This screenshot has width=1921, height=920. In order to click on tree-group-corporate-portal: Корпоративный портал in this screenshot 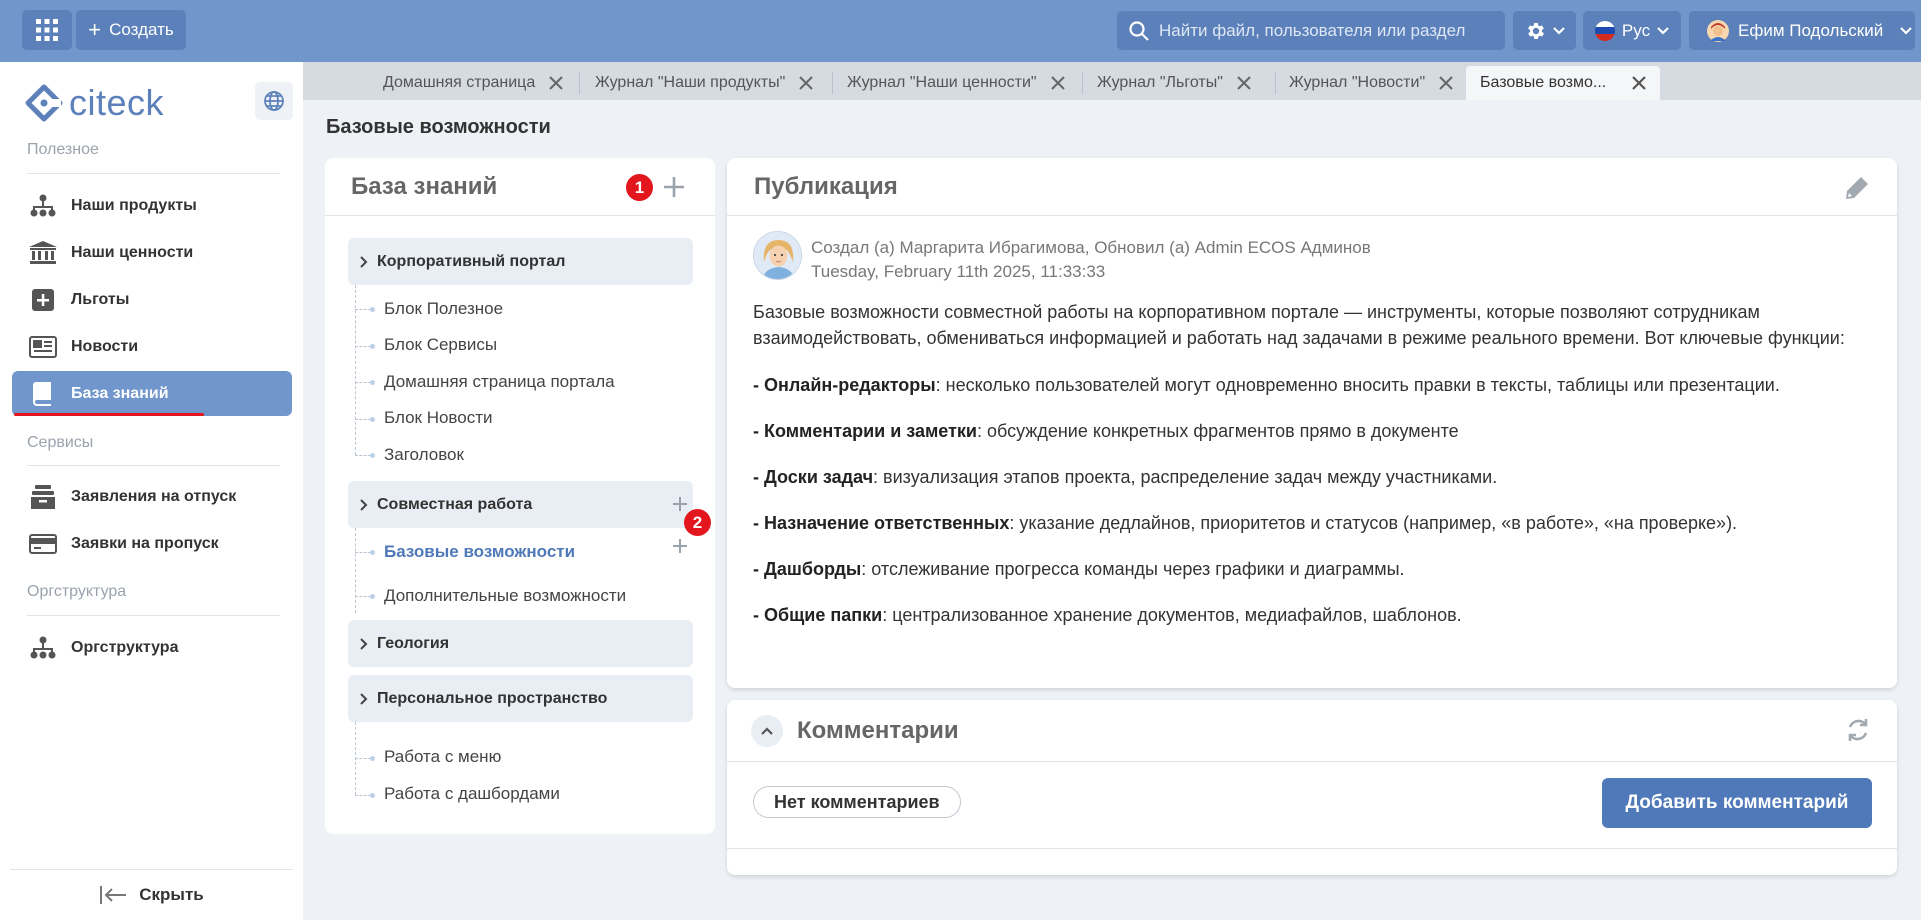, I will do `click(520, 261)`.